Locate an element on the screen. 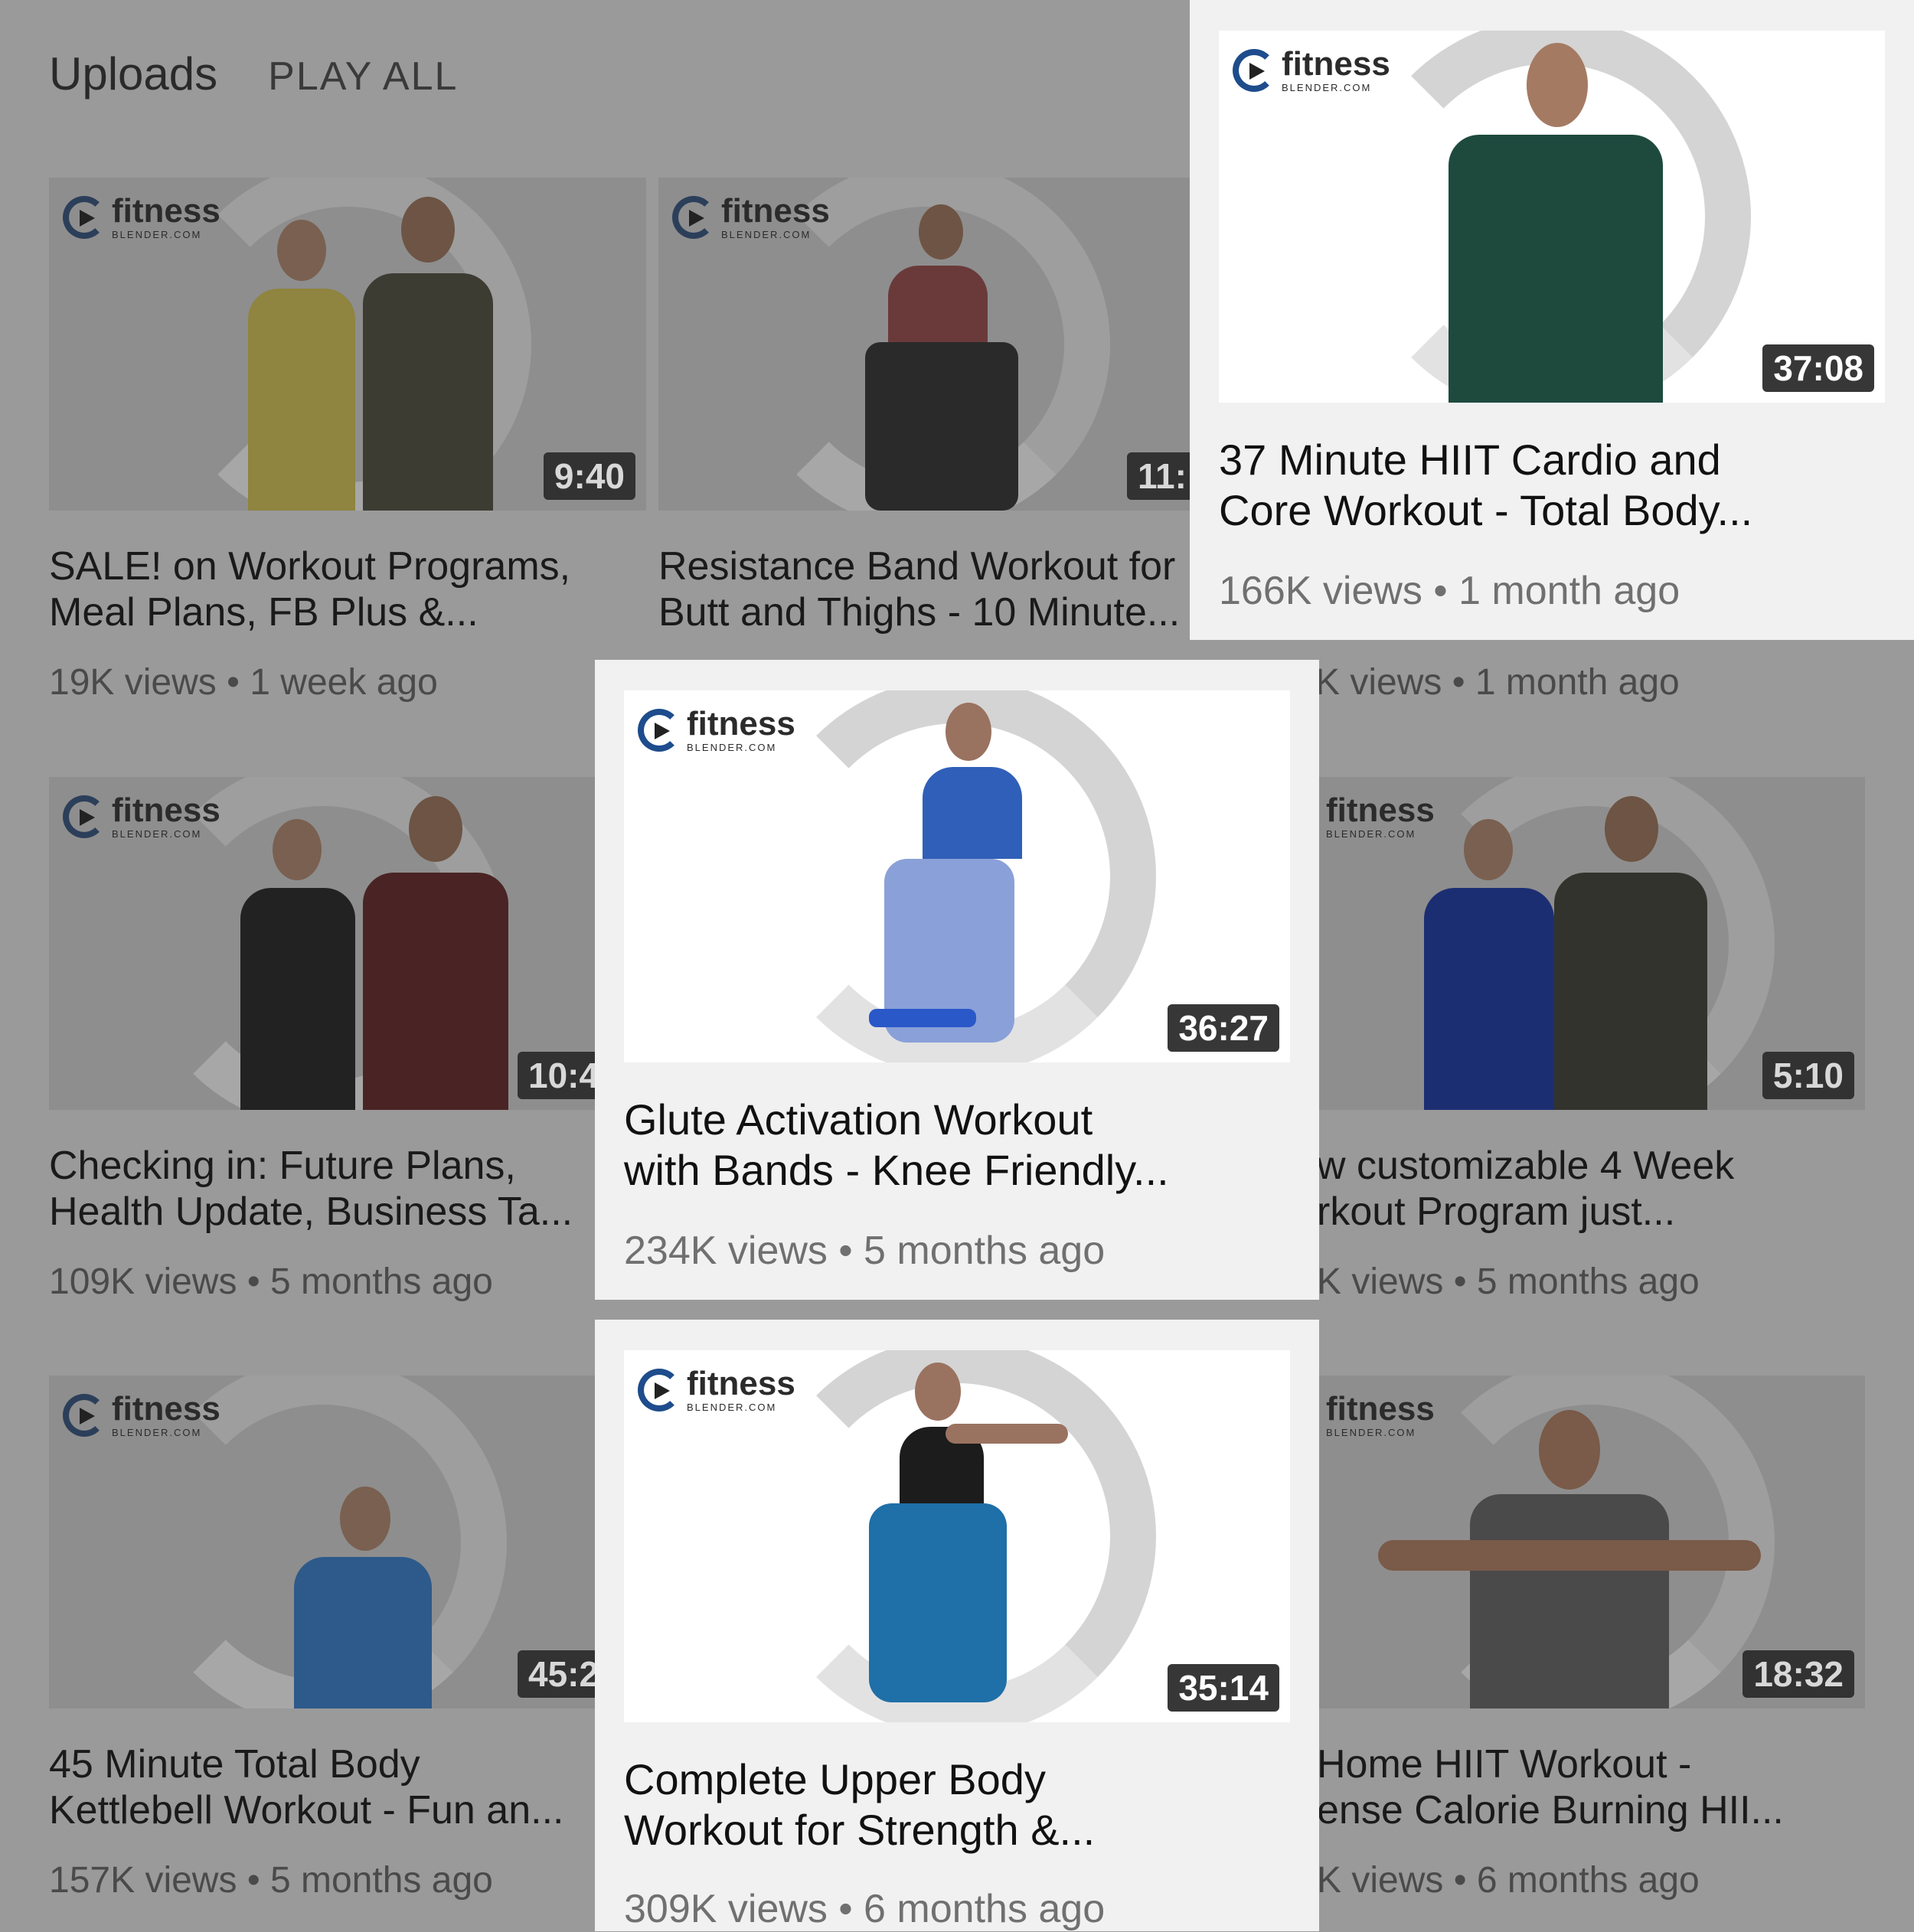  view-count: 234K views is located at coordinates (726, 1251).